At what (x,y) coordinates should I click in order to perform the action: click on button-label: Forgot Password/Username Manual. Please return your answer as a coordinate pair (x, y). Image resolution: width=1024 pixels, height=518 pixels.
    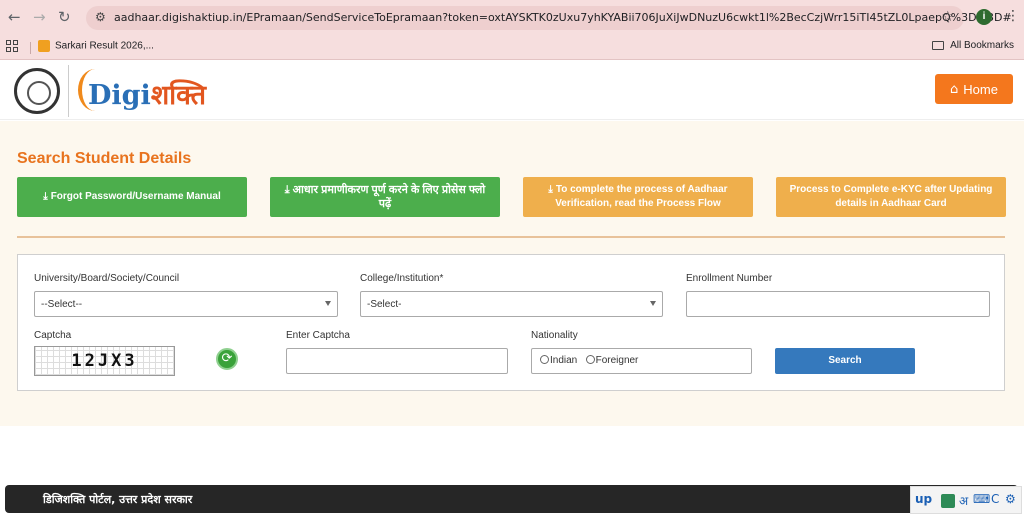
    Looking at the image, I should click on (135, 196).